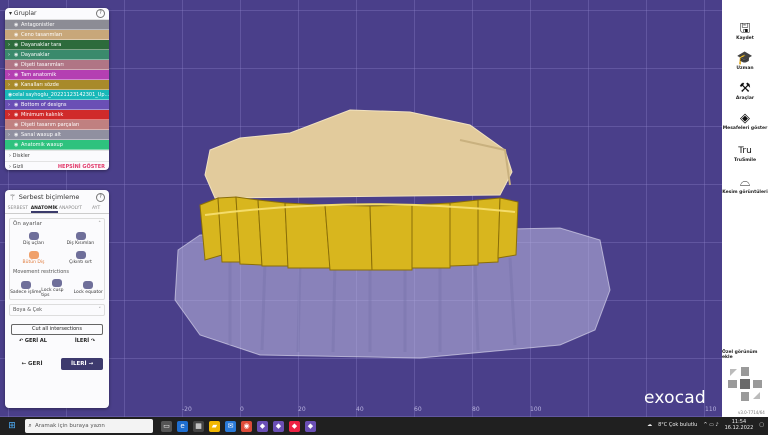 This screenshot has height=435, width=768. I want to click on group-row: ◉ Ceno tasarımları, so click(57, 35).